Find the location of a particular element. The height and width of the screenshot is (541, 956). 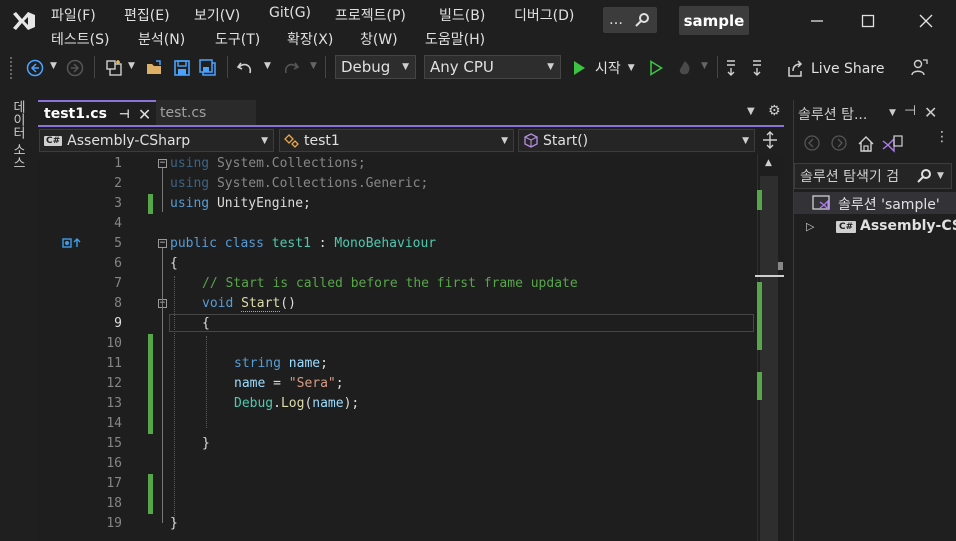

scroll-up-arrow-icon: ▲ is located at coordinates (768, 163).